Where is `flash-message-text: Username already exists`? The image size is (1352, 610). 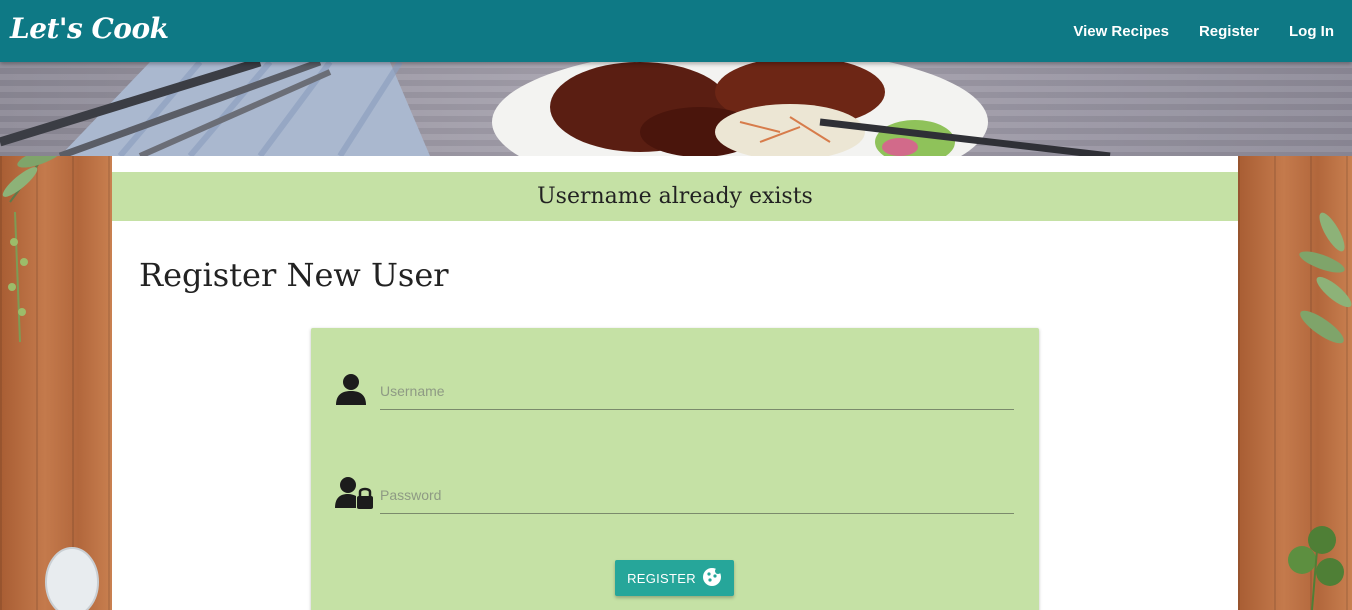
flash-message-text: Username already exists is located at coordinates (675, 196).